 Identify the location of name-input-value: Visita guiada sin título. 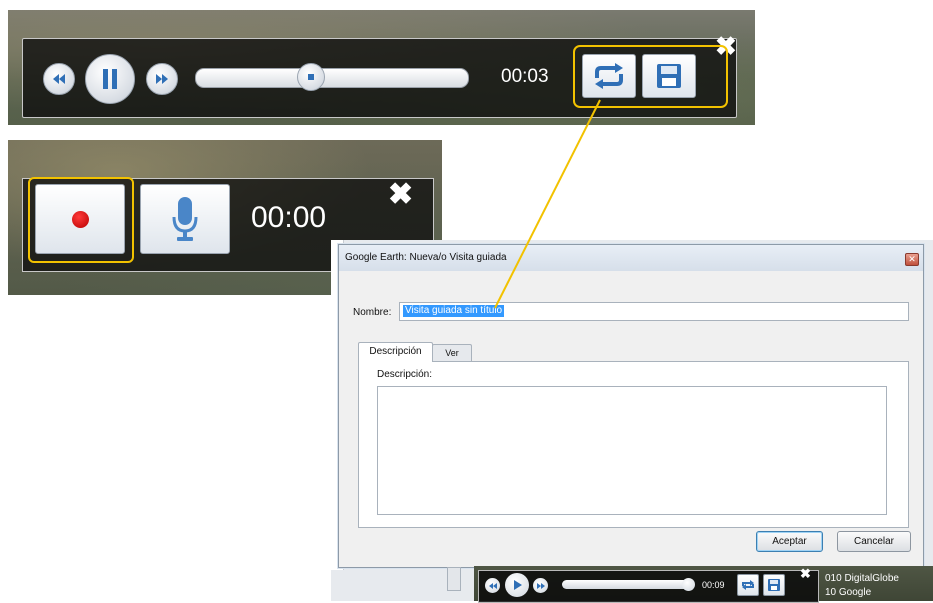
(454, 311).